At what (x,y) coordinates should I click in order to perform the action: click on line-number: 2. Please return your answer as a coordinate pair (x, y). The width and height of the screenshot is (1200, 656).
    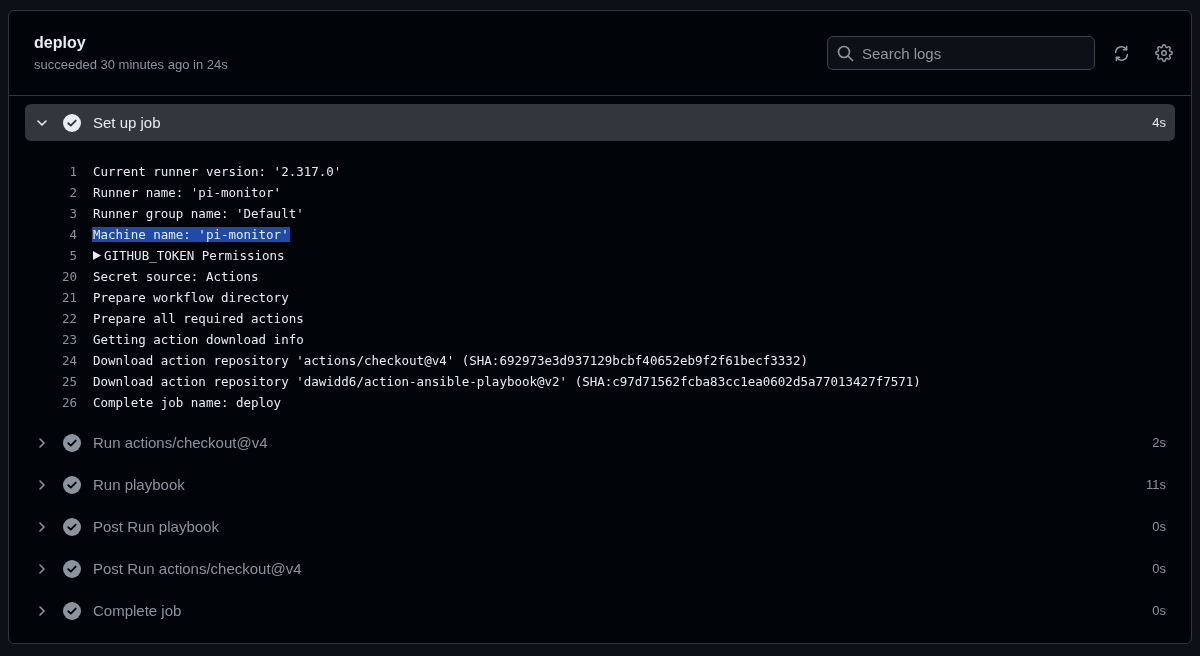
    Looking at the image, I should click on (73, 192).